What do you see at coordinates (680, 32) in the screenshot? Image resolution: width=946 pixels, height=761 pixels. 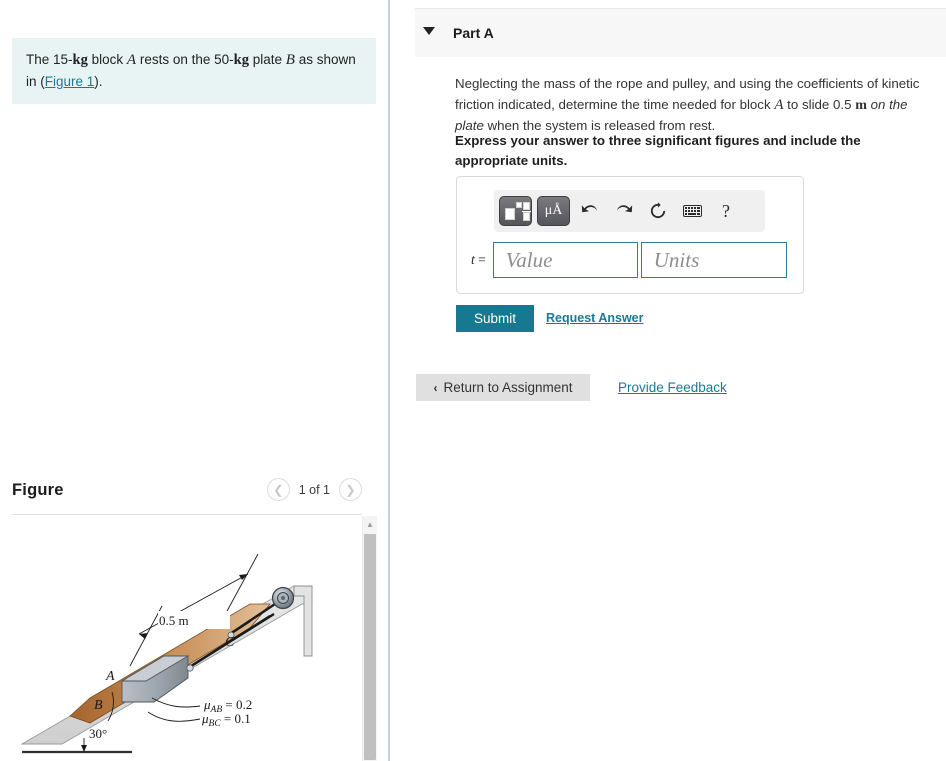 I see `part-a-header: Part A` at bounding box center [680, 32].